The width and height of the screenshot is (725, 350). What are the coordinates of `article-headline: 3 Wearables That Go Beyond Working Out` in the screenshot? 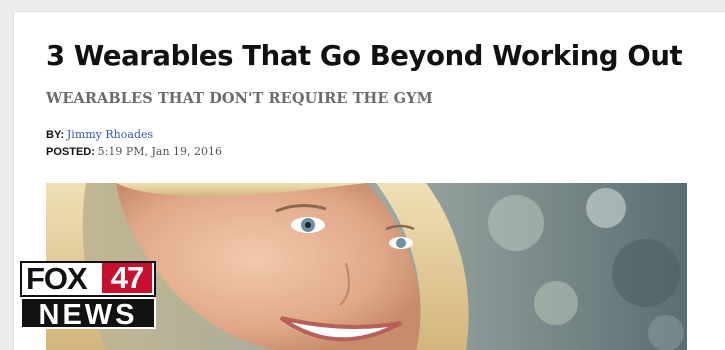 It's located at (364, 56).